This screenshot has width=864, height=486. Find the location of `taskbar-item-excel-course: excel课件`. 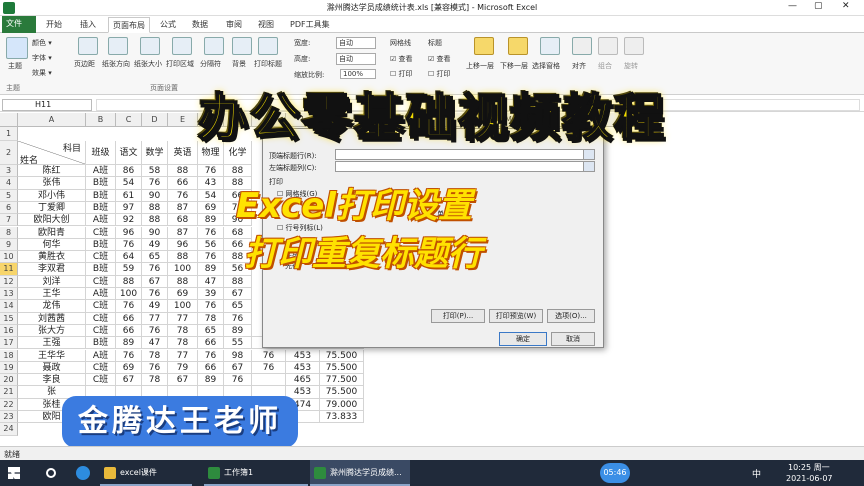

taskbar-item-excel-course: excel课件 is located at coordinates (146, 473).